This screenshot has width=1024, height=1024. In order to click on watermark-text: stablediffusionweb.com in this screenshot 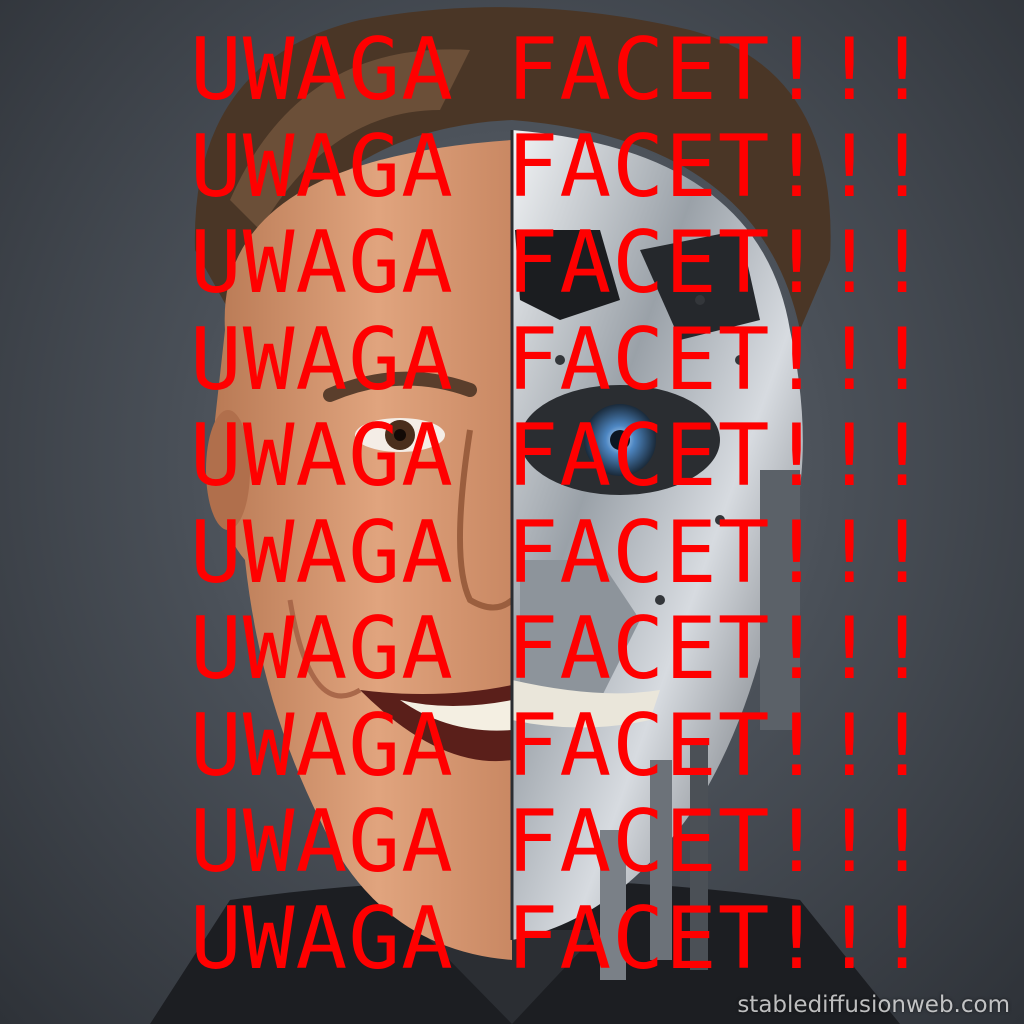, I will do `click(873, 1005)`.